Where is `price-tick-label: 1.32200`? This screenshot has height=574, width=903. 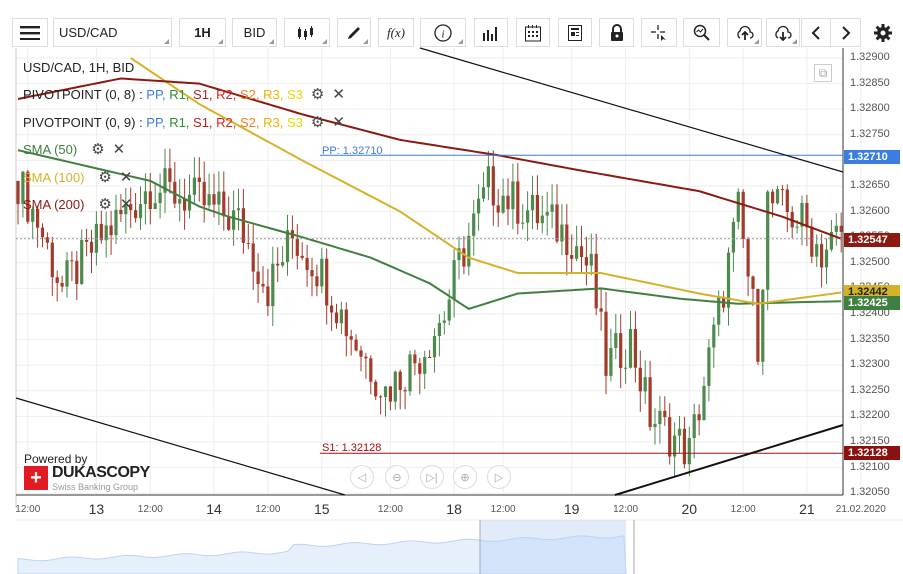 price-tick-label: 1.32200 is located at coordinates (870, 415).